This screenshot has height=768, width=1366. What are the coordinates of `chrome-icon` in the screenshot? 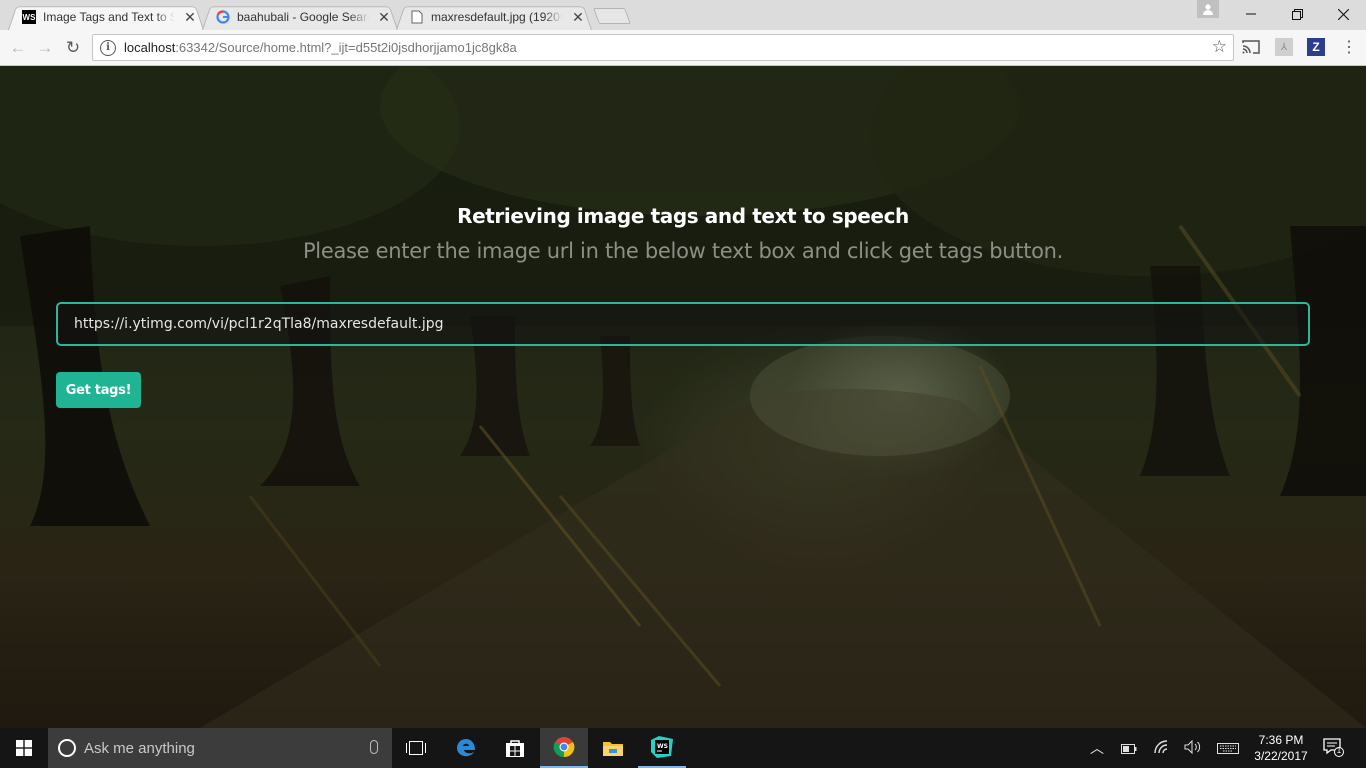 It's located at (564, 748).